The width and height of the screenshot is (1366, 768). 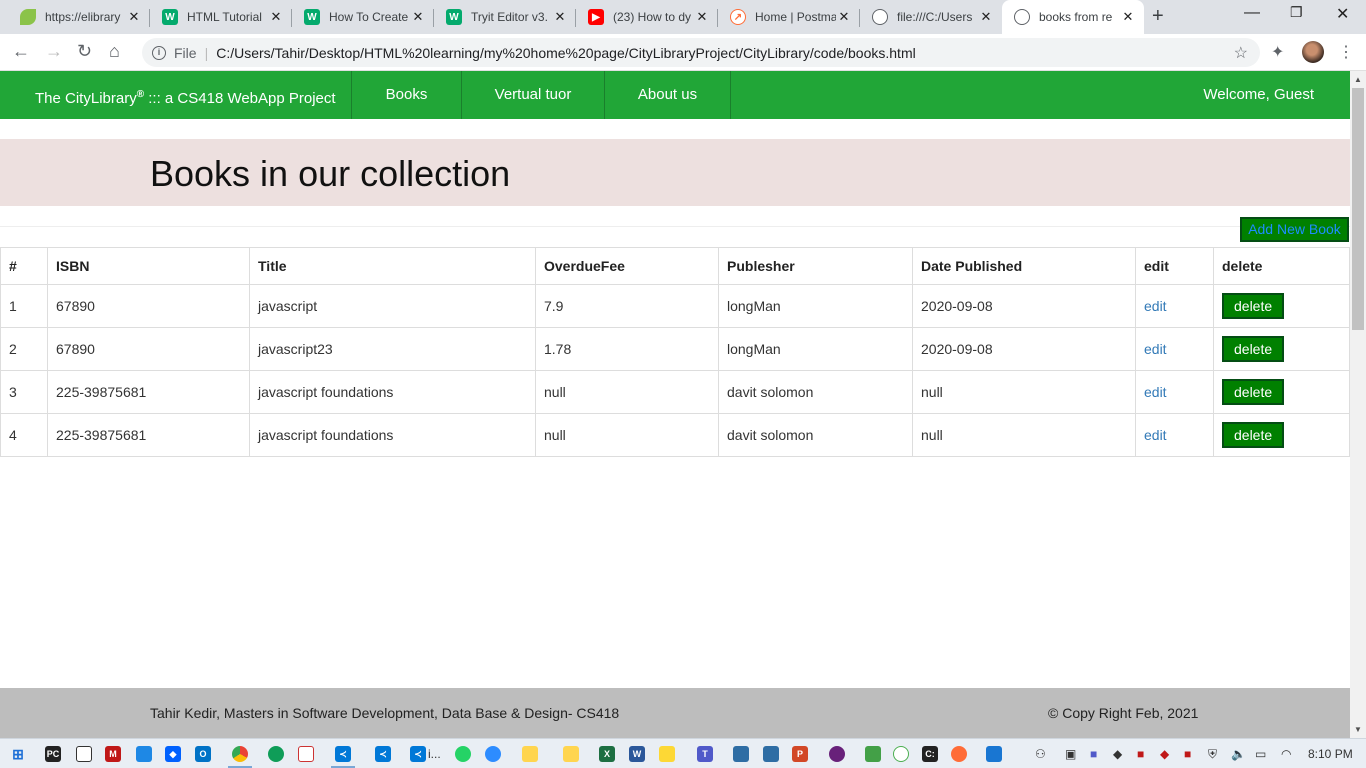 I want to click on col-header-edit: edit, so click(x=1174, y=266).